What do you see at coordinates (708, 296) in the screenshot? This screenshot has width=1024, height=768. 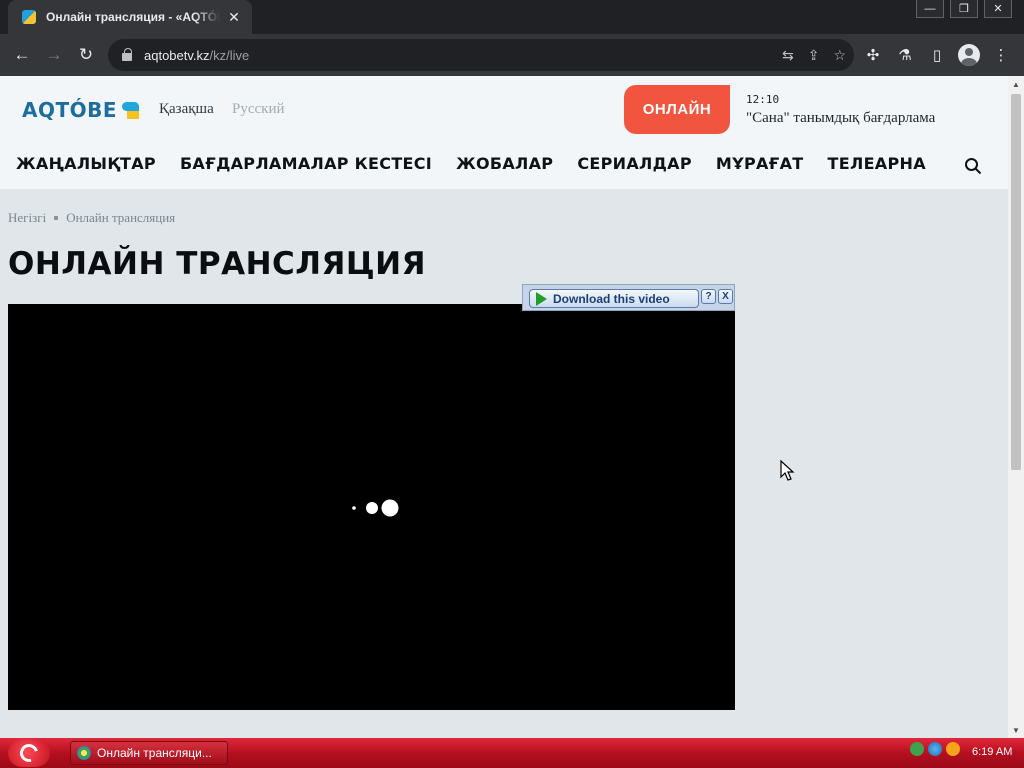 I see `download-help-button: ?` at bounding box center [708, 296].